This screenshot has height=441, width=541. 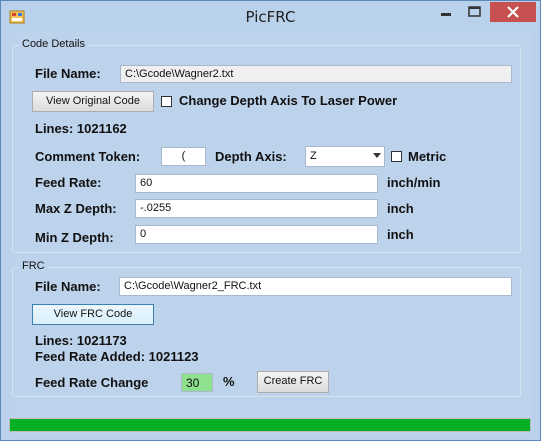 What do you see at coordinates (93, 314) in the screenshot?
I see `view-frc-code-button: View FRC Code` at bounding box center [93, 314].